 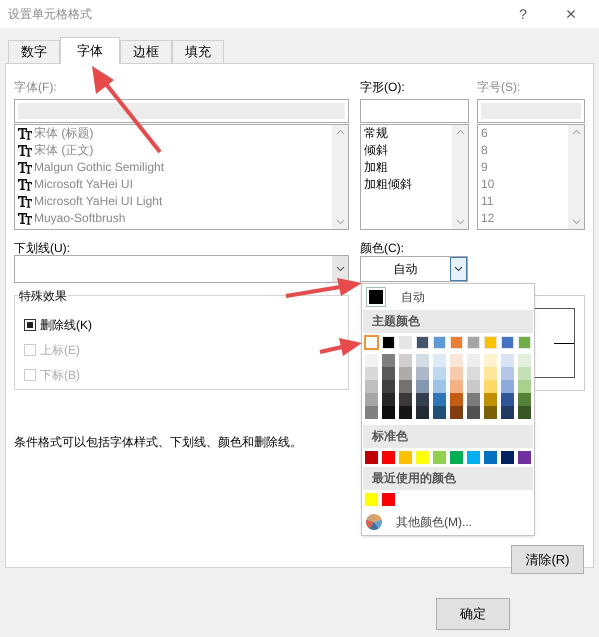 What do you see at coordinates (83, 184) in the screenshot?
I see `font-name: Microsoft YaHei UI` at bounding box center [83, 184].